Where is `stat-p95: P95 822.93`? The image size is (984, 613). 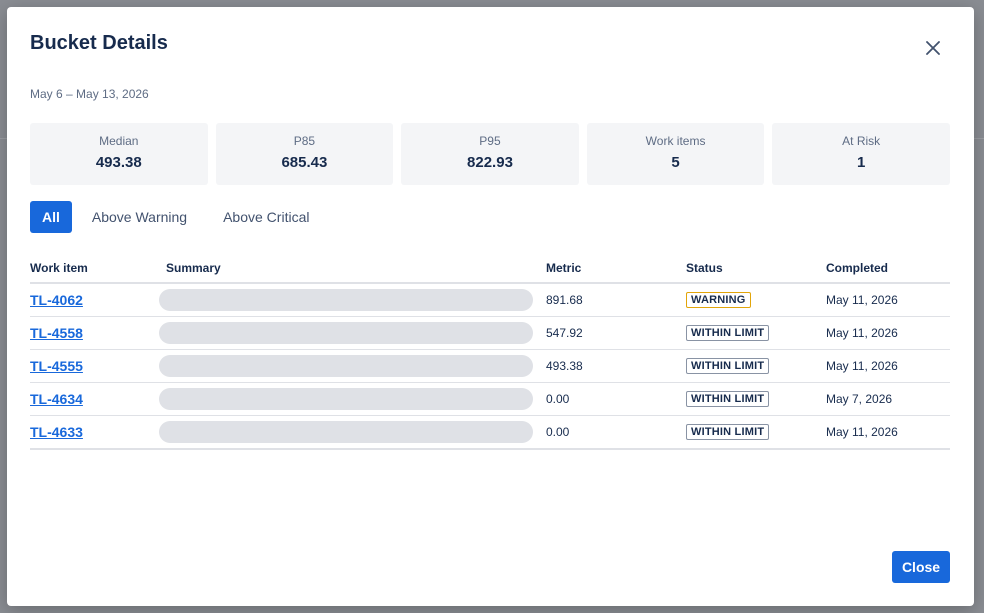
stat-p95: P95 822.93 is located at coordinates (490, 154).